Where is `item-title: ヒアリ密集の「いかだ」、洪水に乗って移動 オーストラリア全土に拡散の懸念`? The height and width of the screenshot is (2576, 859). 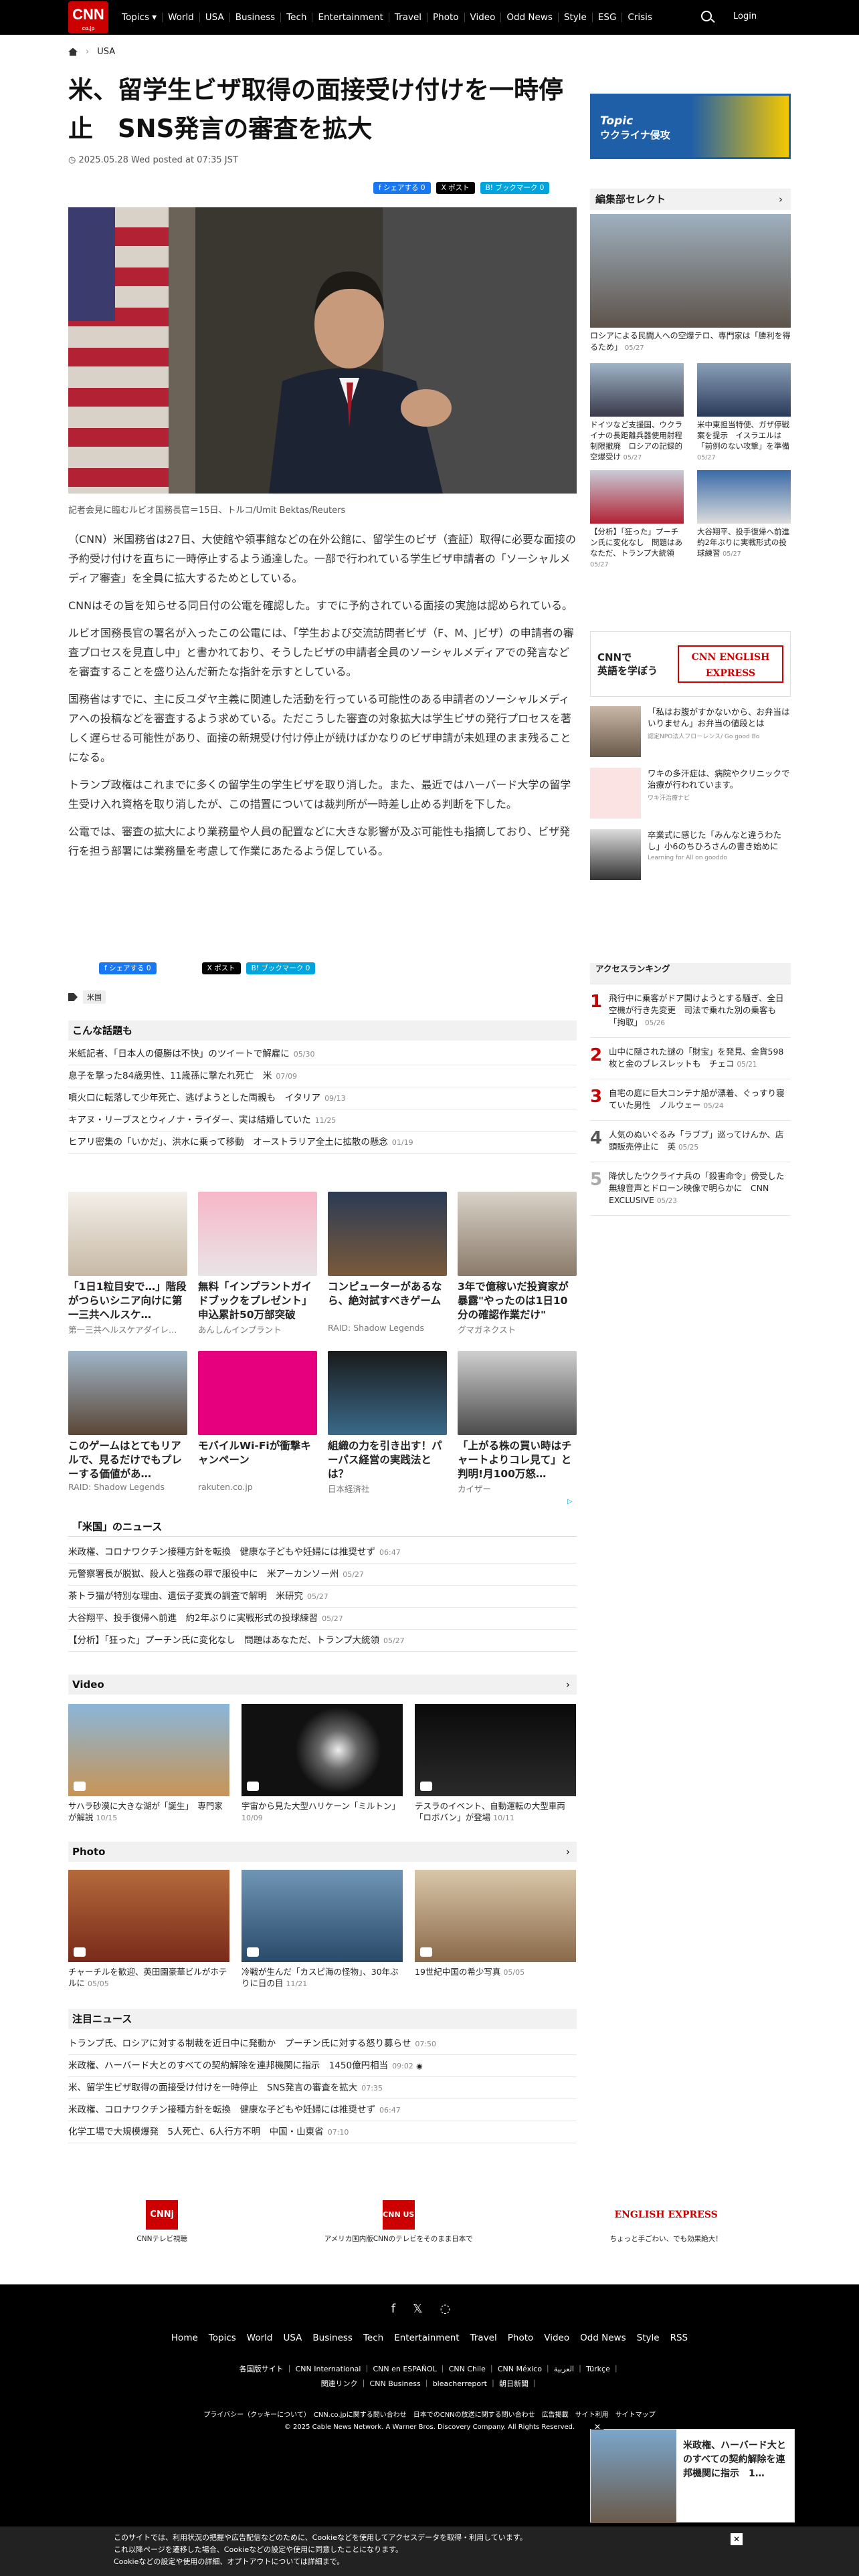
item-title: ヒアリ密集の「いかだ」、洪水に乗って移動 オーストラリア全土に拡散の懸念 is located at coordinates (228, 1142).